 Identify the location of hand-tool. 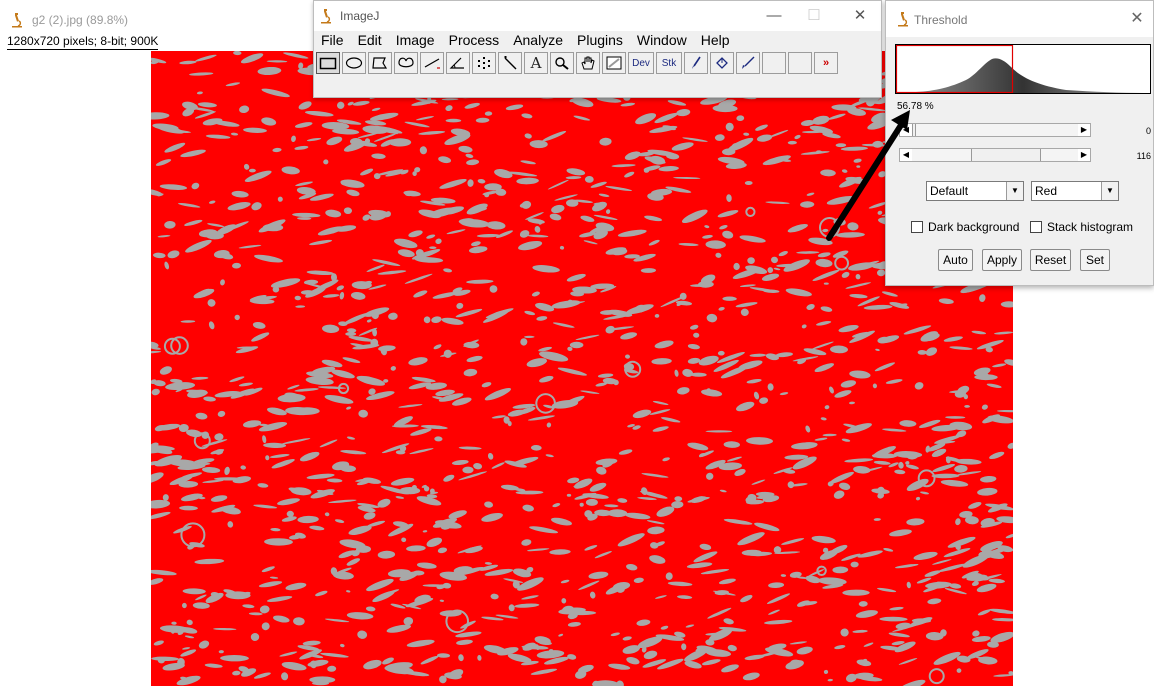
(588, 63).